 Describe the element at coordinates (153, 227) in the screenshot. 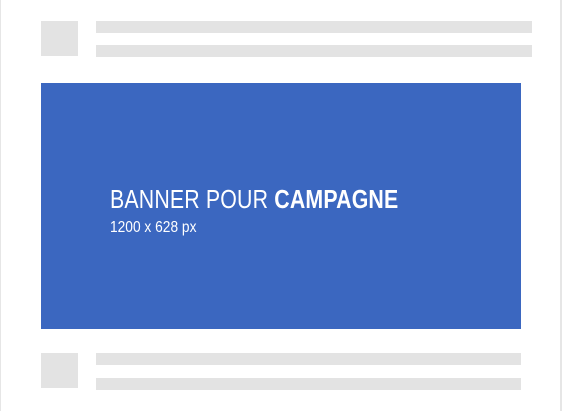

I see `banner-dimensions: 1200 x 628 px` at that location.